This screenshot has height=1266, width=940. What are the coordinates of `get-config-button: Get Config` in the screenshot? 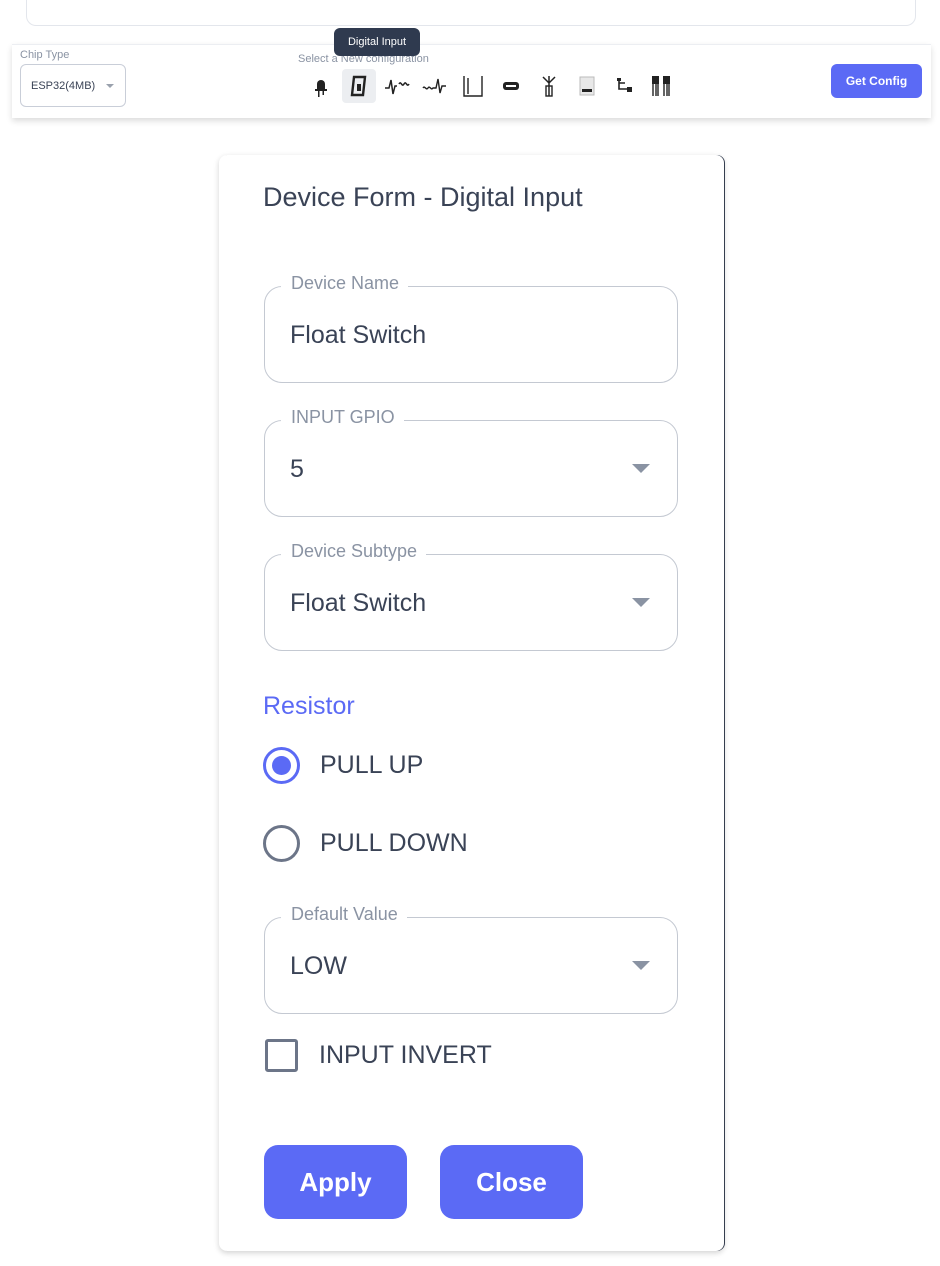 It's located at (876, 81).